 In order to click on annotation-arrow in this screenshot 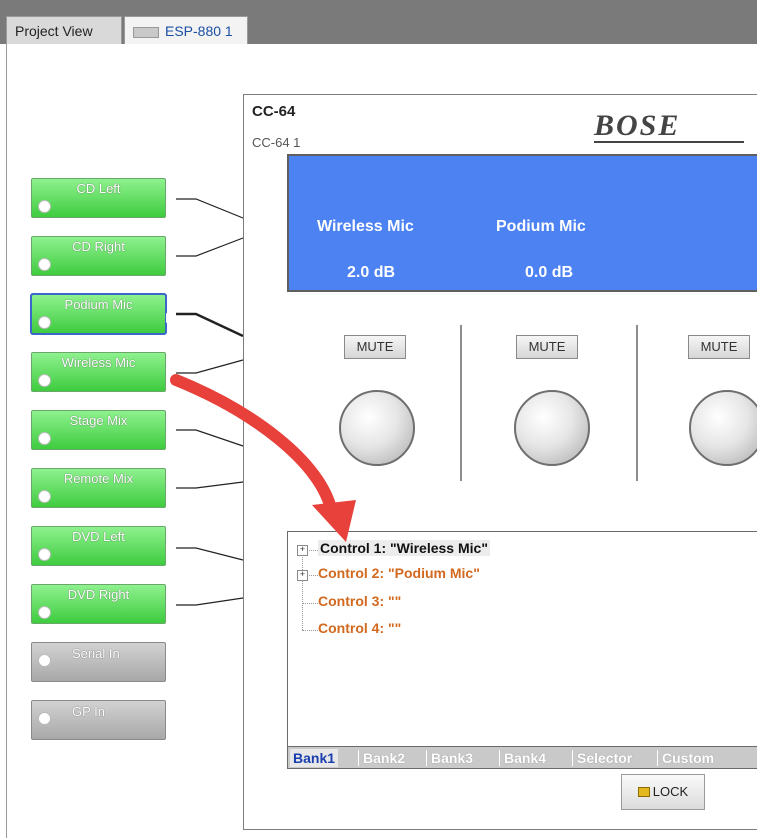, I will do `click(263, 458)`.